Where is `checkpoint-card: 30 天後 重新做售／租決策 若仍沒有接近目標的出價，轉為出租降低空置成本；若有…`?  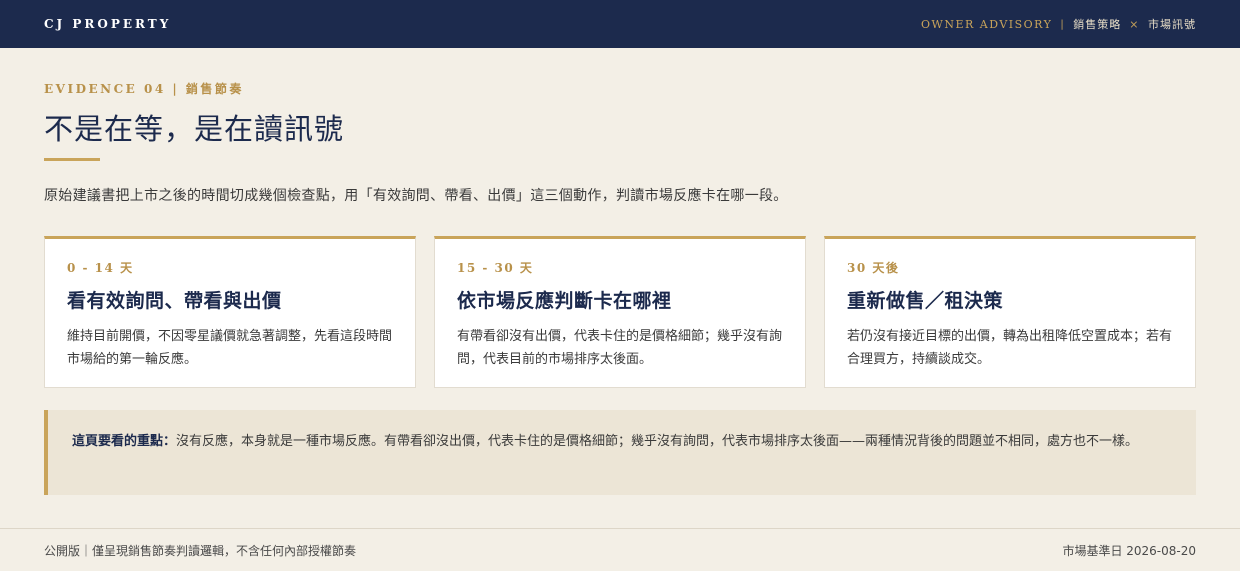
checkpoint-card: 30 天後 重新做售／租決策 若仍沒有接近目標的出價，轉為出租降低空置成本；若有… is located at coordinates (1010, 312).